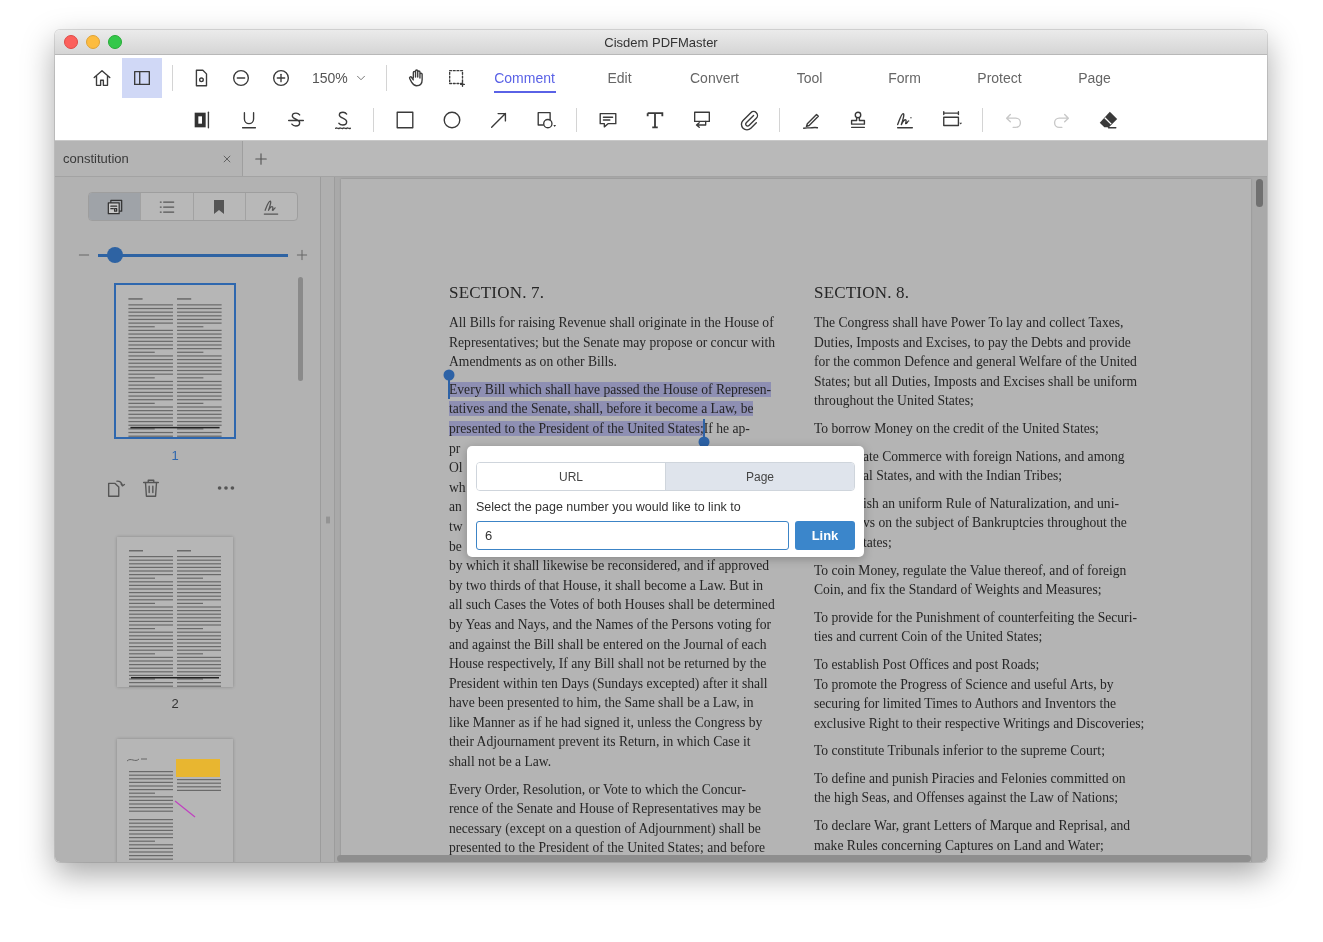 The height and width of the screenshot is (942, 1323). I want to click on toolbar-tab: Edit, so click(619, 78).